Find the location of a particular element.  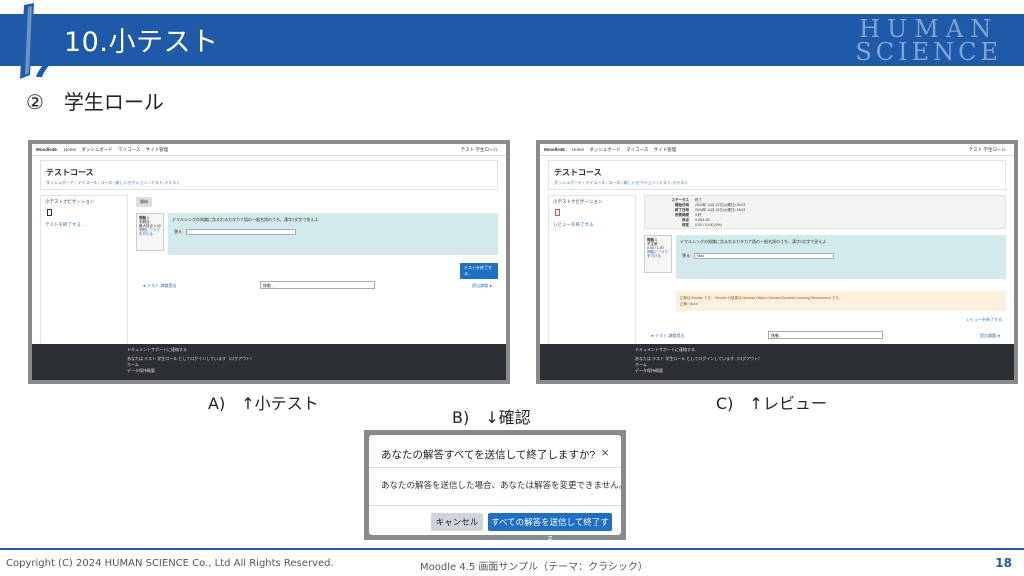

slide-subtitle: ② 学生ロール is located at coordinates (95, 102).